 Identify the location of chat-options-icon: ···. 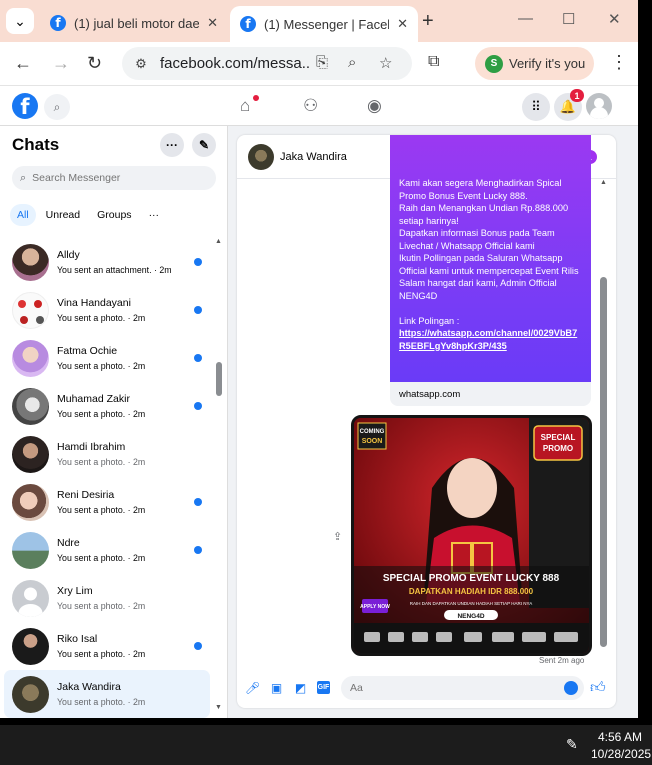
(172, 145).